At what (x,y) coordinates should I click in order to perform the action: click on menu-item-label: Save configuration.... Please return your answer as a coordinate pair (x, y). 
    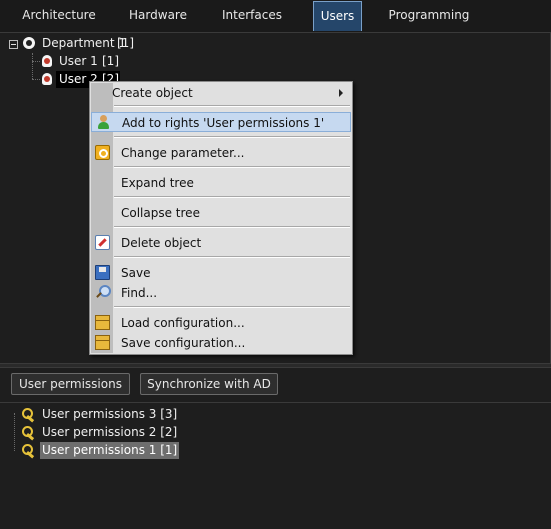
    Looking at the image, I should click on (183, 343).